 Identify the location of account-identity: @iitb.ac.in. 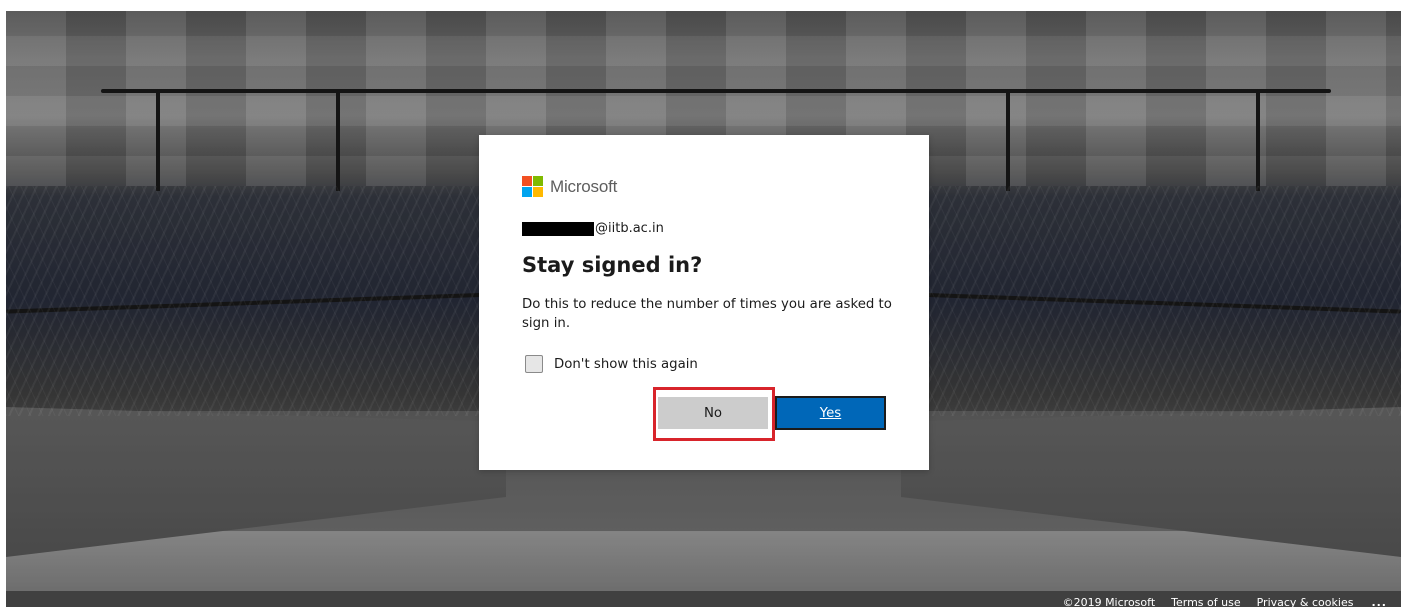
(593, 228).